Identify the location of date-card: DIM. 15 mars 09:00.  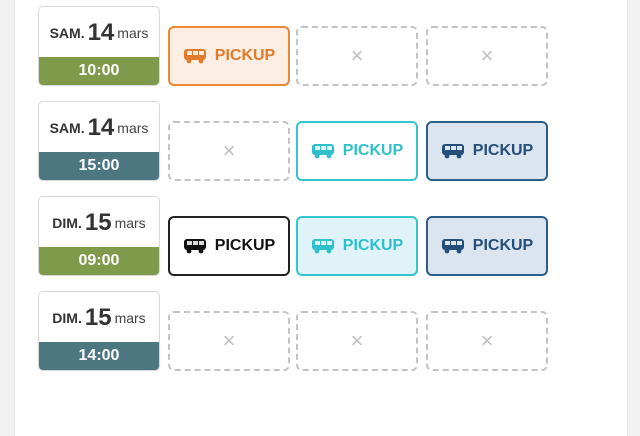
(99, 236).